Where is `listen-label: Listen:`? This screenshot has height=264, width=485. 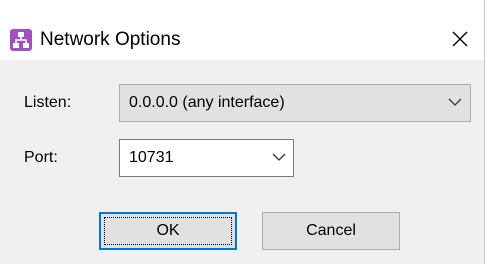
listen-label: Listen: is located at coordinates (48, 102).